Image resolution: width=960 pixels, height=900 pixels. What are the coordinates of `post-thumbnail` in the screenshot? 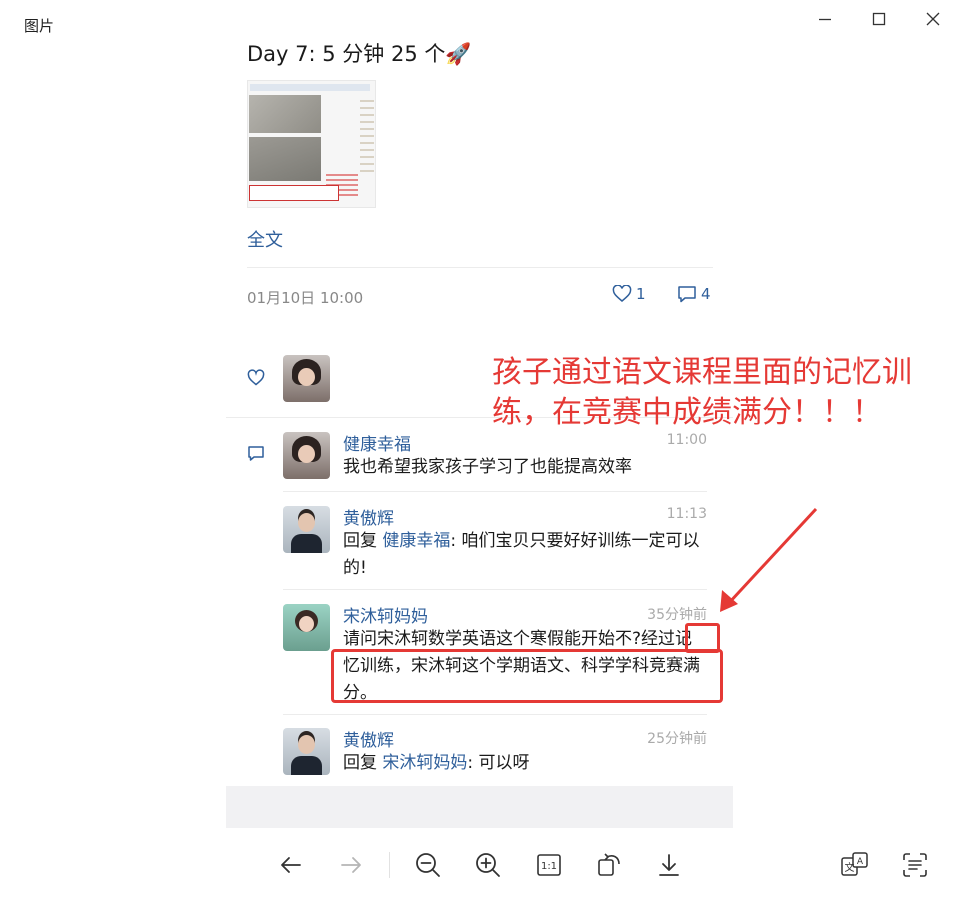 It's located at (311, 144).